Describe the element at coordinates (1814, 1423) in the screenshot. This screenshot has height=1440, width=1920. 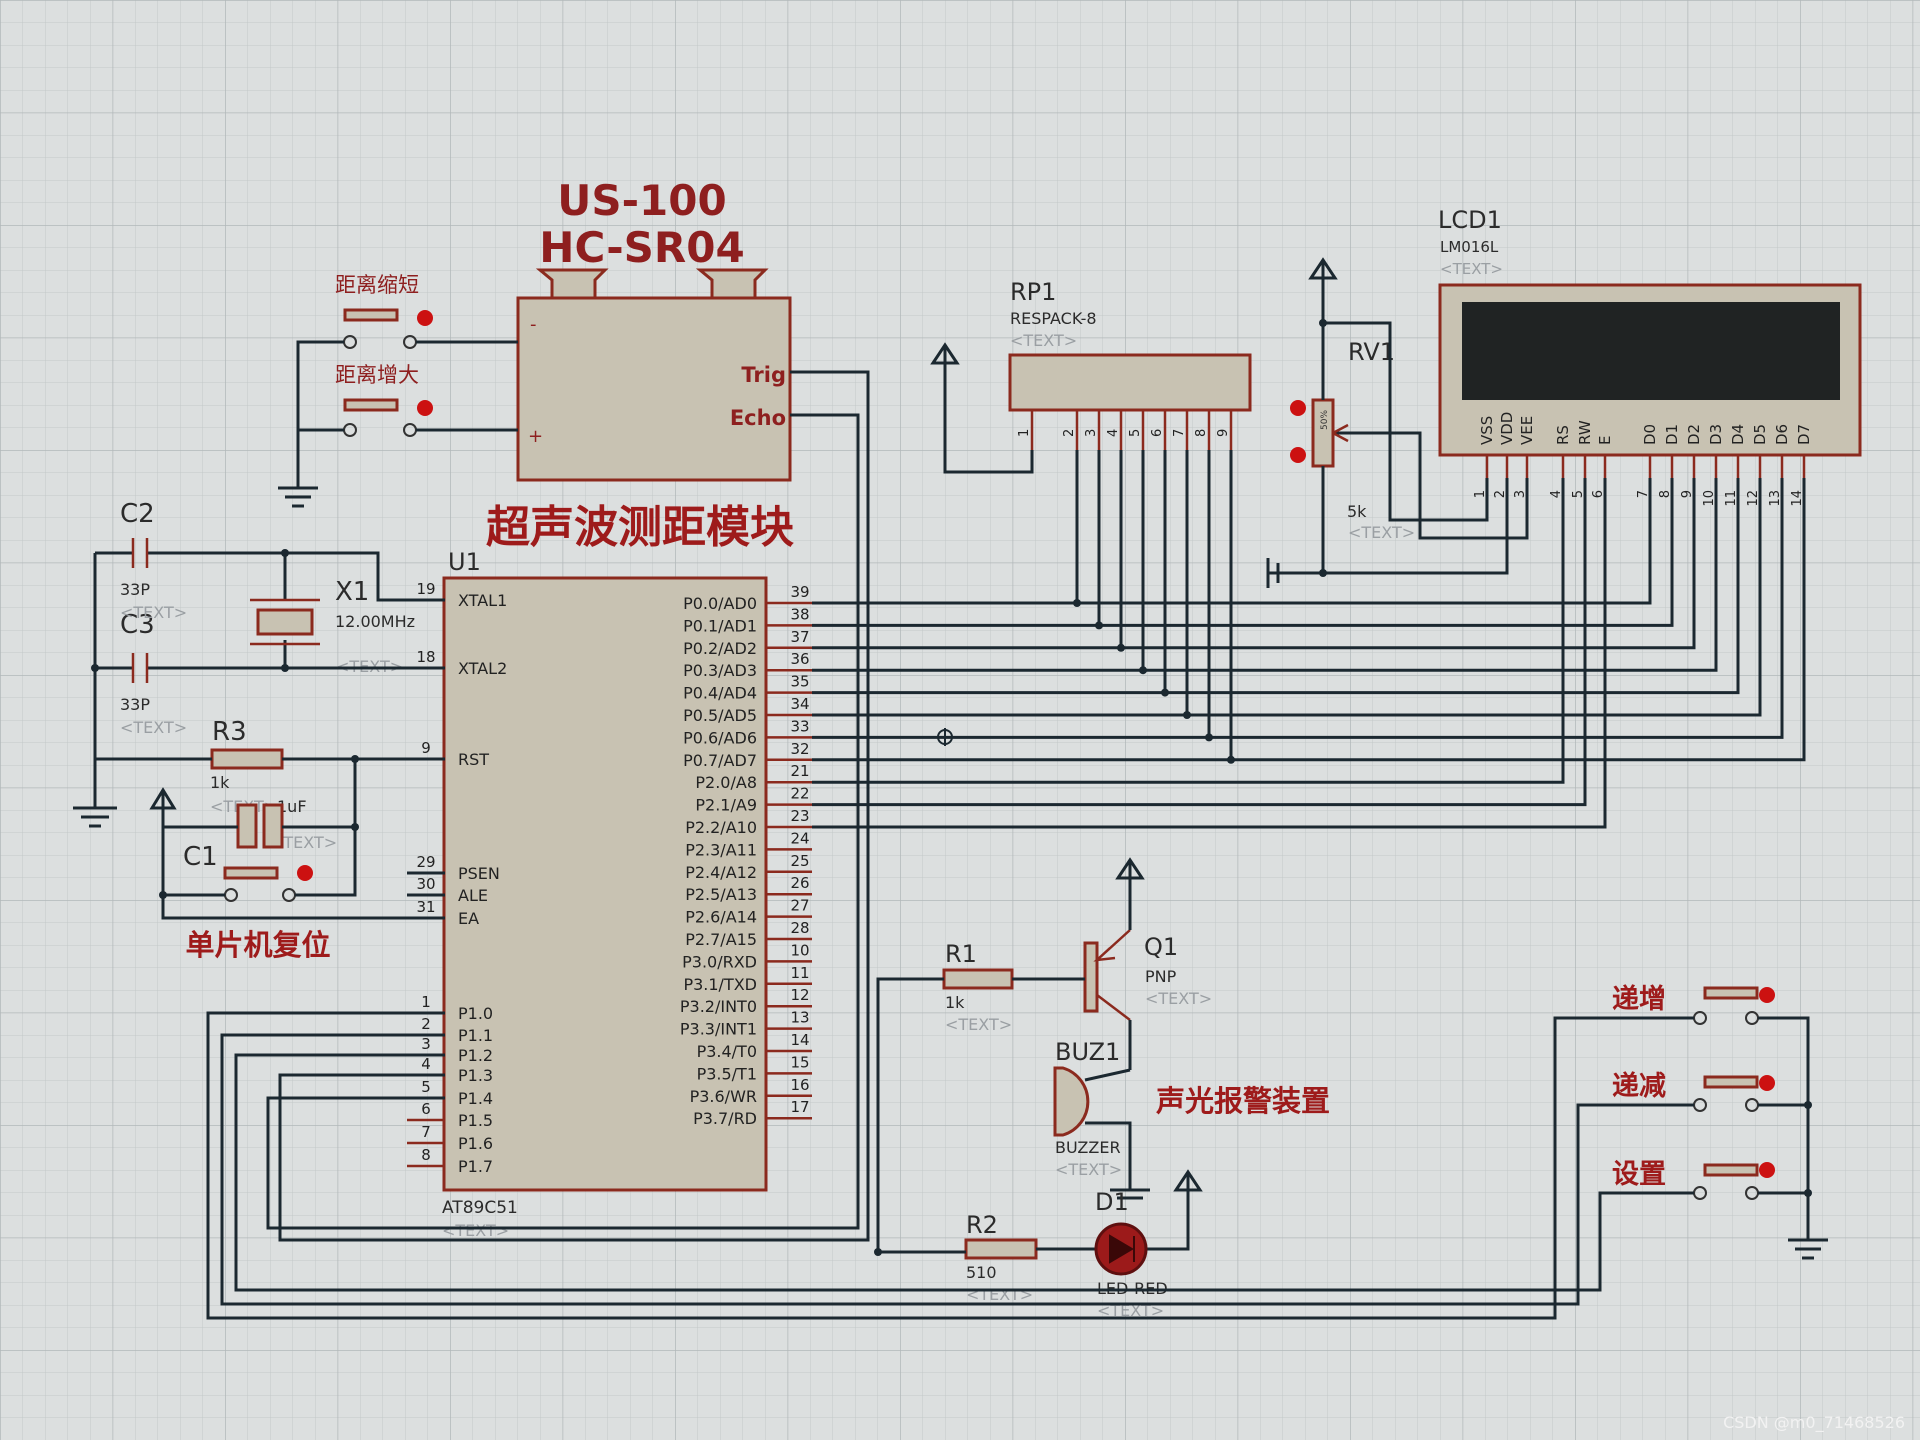
I see `watermark: CSDN @m0_71468526` at that location.